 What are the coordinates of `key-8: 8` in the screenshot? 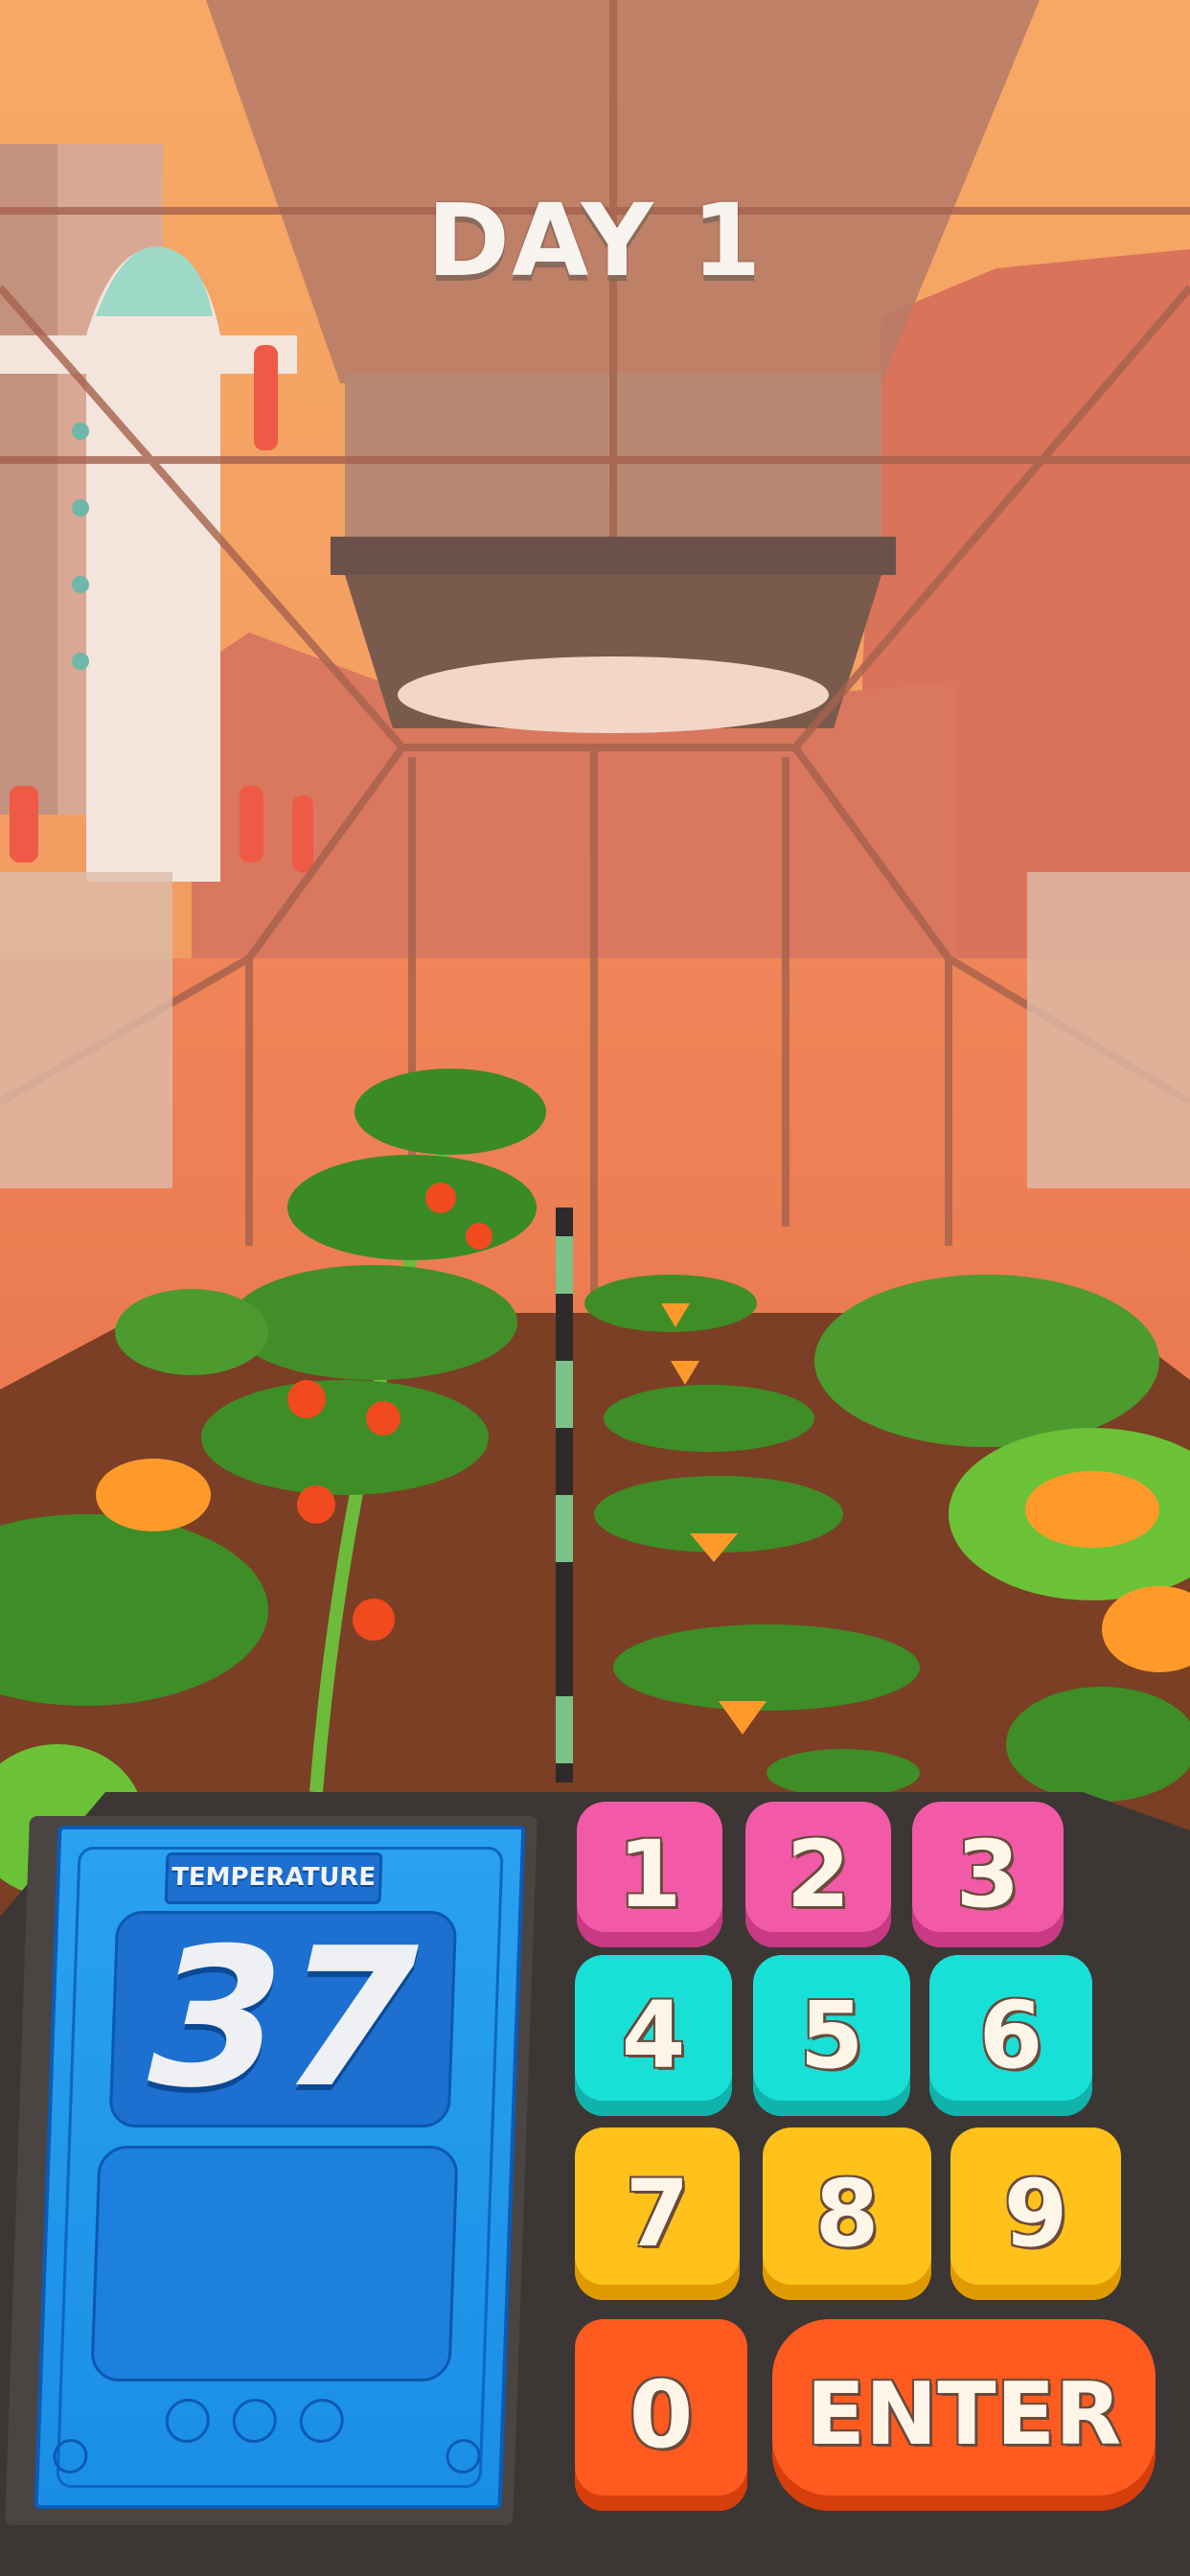 It's located at (847, 2214).